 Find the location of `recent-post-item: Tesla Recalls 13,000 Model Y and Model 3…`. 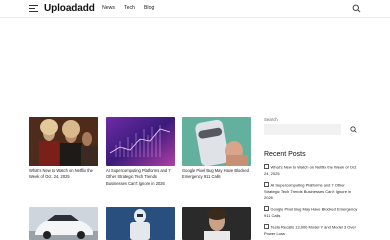

recent-post-item: Tesla Recalls 13,000 Model Y and Model 3… is located at coordinates (312, 230).